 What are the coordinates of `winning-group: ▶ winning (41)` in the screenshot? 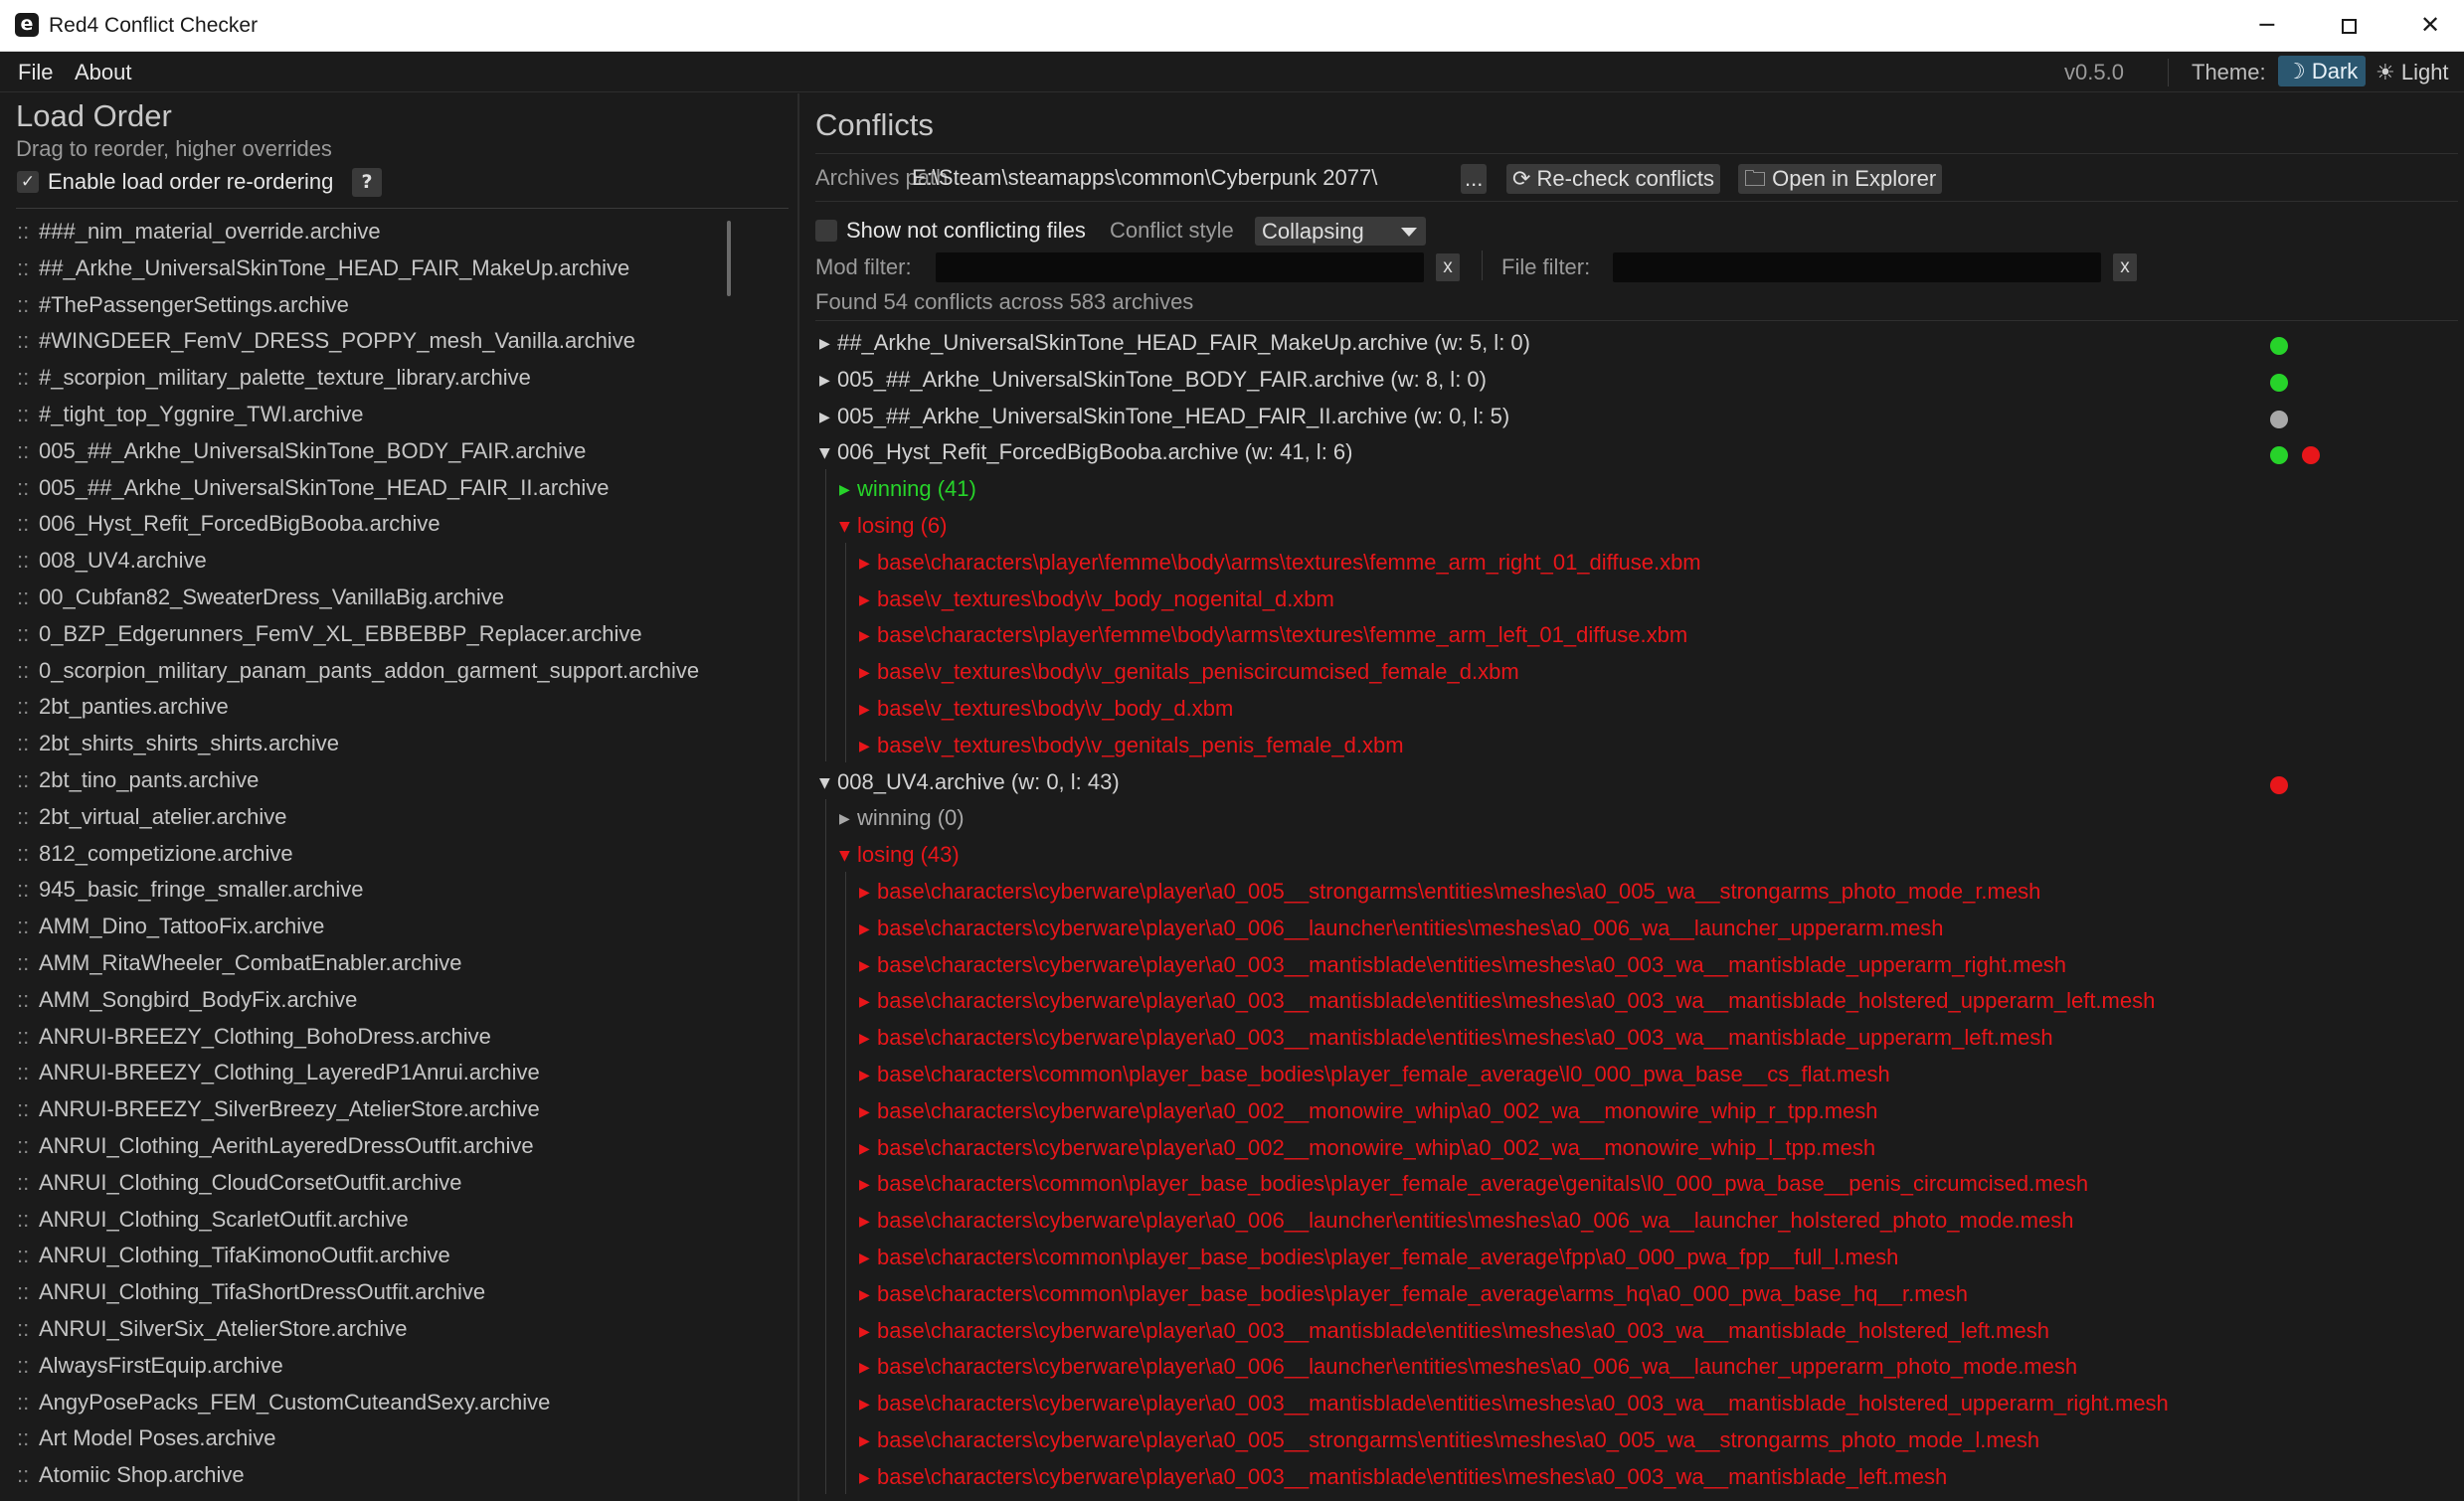 It's located at (907, 493).